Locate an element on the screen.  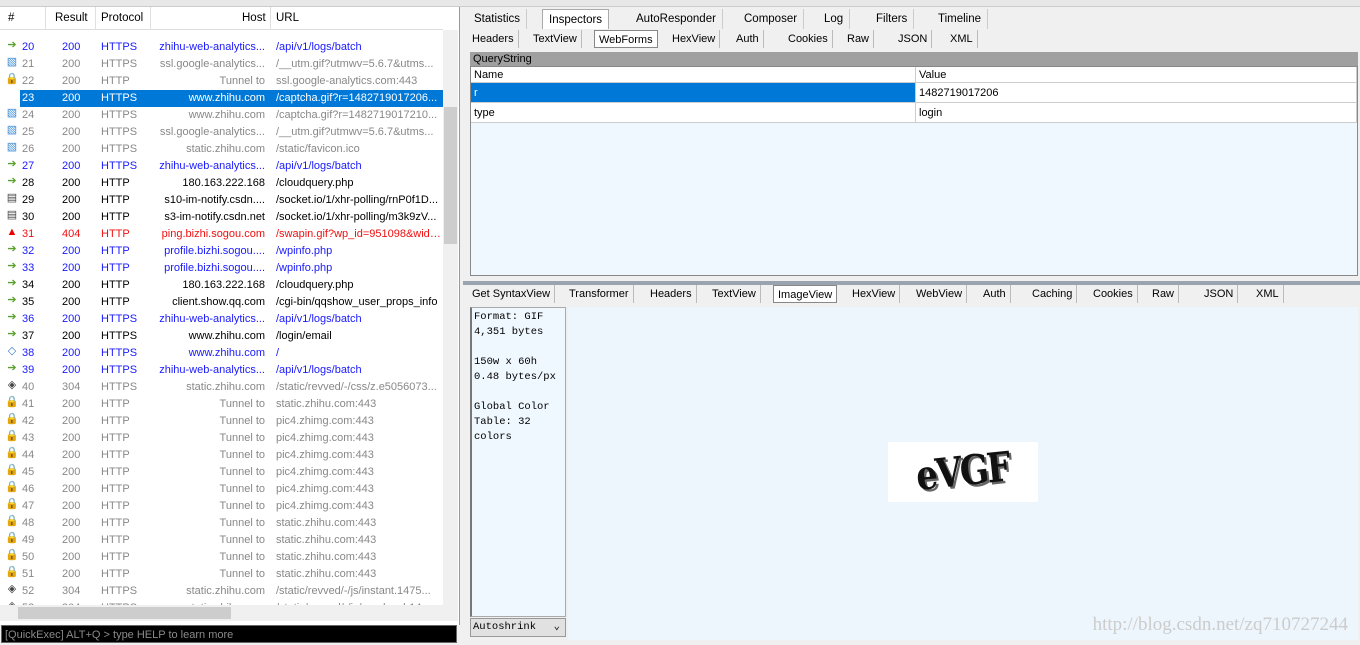
querystring-value-cell: login is located at coordinates (1136, 113).